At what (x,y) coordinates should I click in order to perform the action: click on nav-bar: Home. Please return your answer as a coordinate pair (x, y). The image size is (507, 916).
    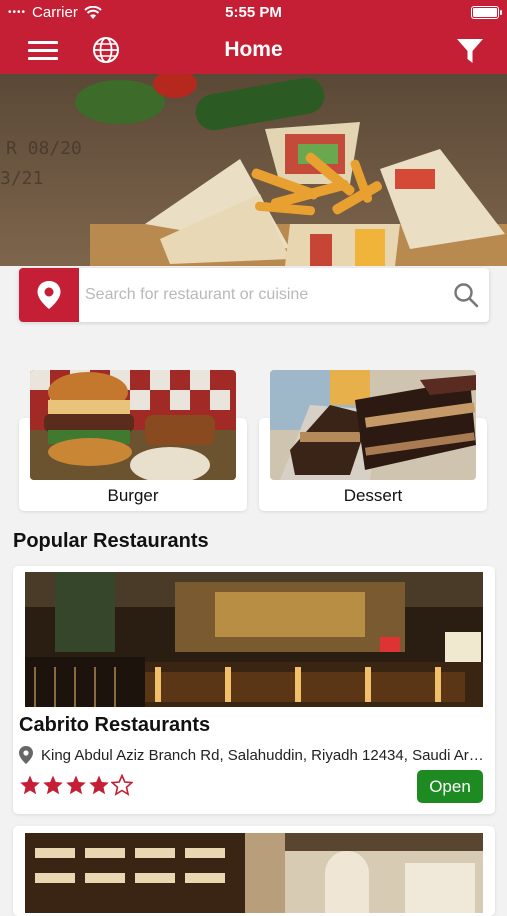
    Looking at the image, I should click on (253, 50).